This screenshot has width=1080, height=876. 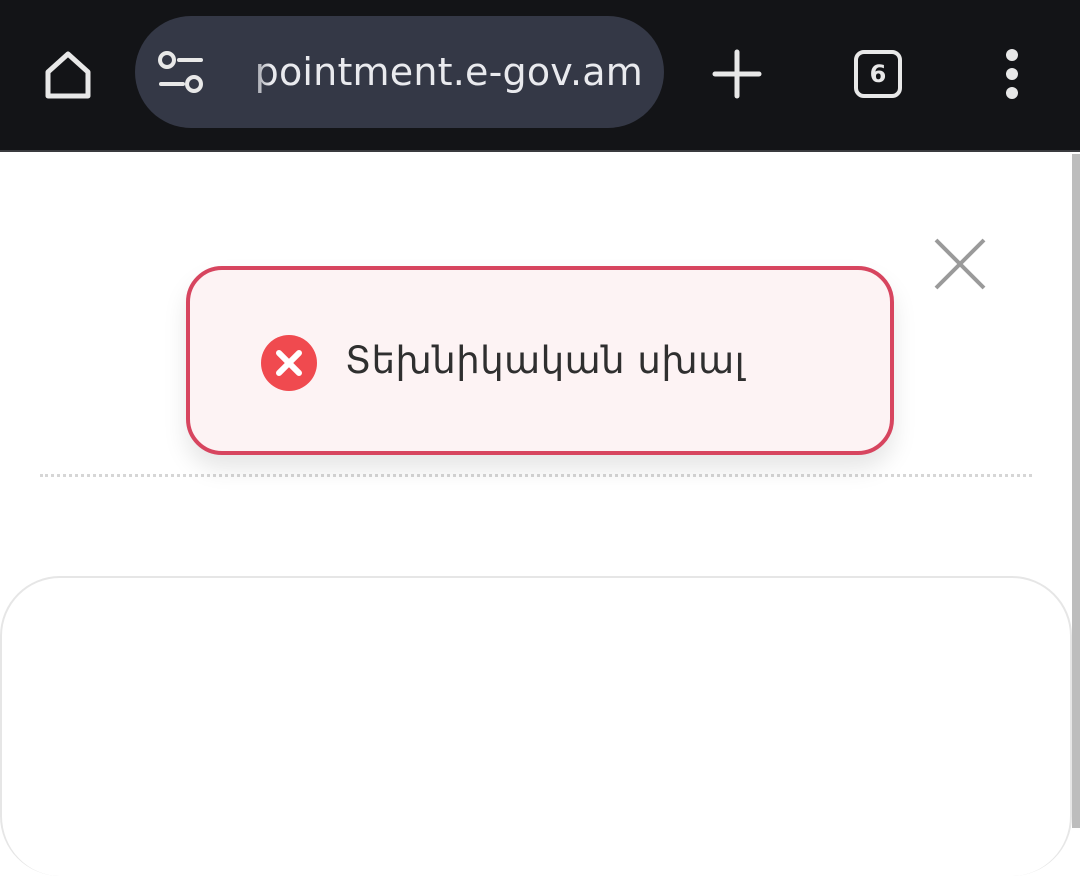 I want to click on tab-switcher-icon: 6, so click(x=878, y=74).